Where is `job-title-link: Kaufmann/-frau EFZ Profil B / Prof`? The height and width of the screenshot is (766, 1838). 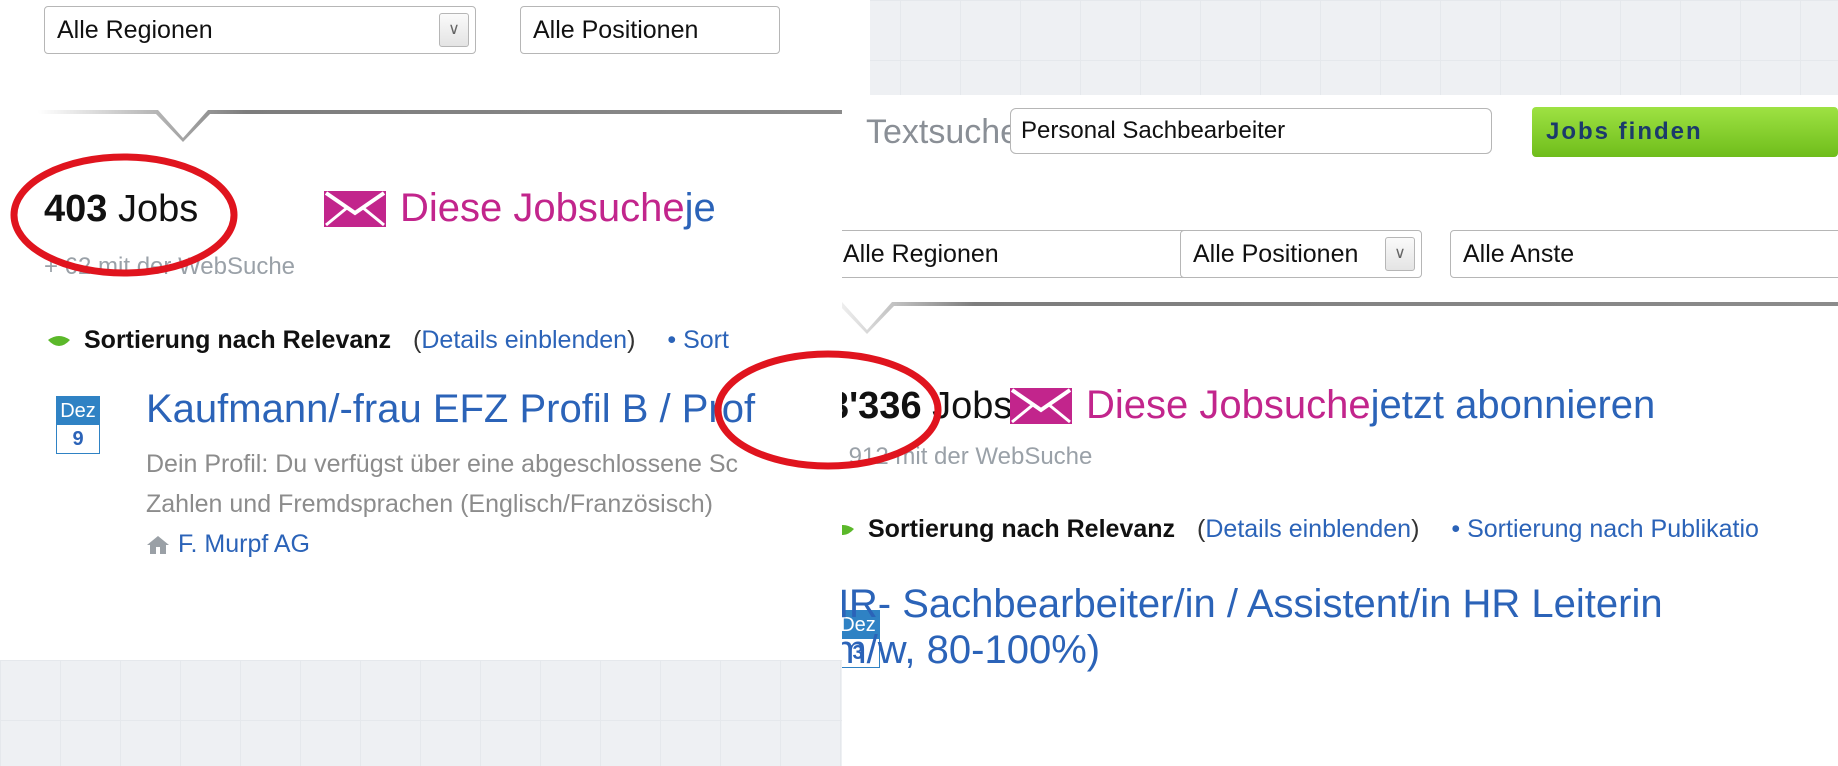
job-title-link: Kaufmann/-frau EFZ Profil B / Prof is located at coordinates (450, 409).